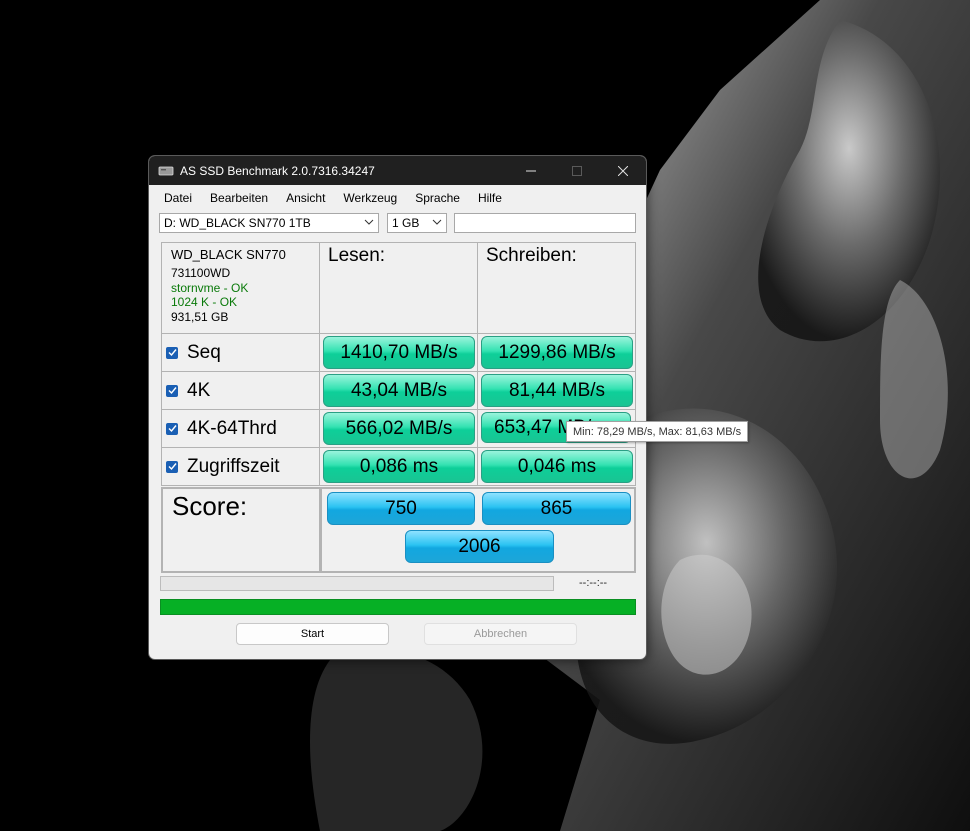 The width and height of the screenshot is (970, 831). Describe the element at coordinates (204, 302) in the screenshot. I see `alignment-status: 1024 K - OK` at that location.